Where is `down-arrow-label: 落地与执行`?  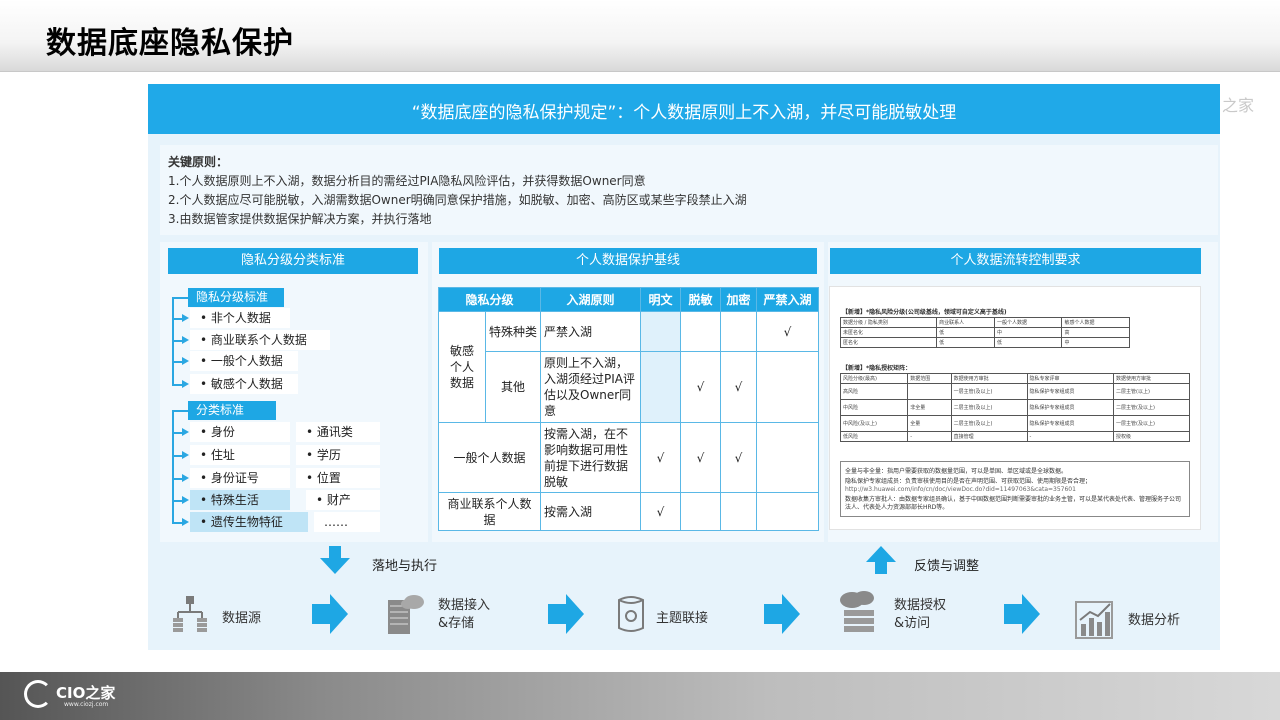 down-arrow-label: 落地与执行 is located at coordinates (405, 566).